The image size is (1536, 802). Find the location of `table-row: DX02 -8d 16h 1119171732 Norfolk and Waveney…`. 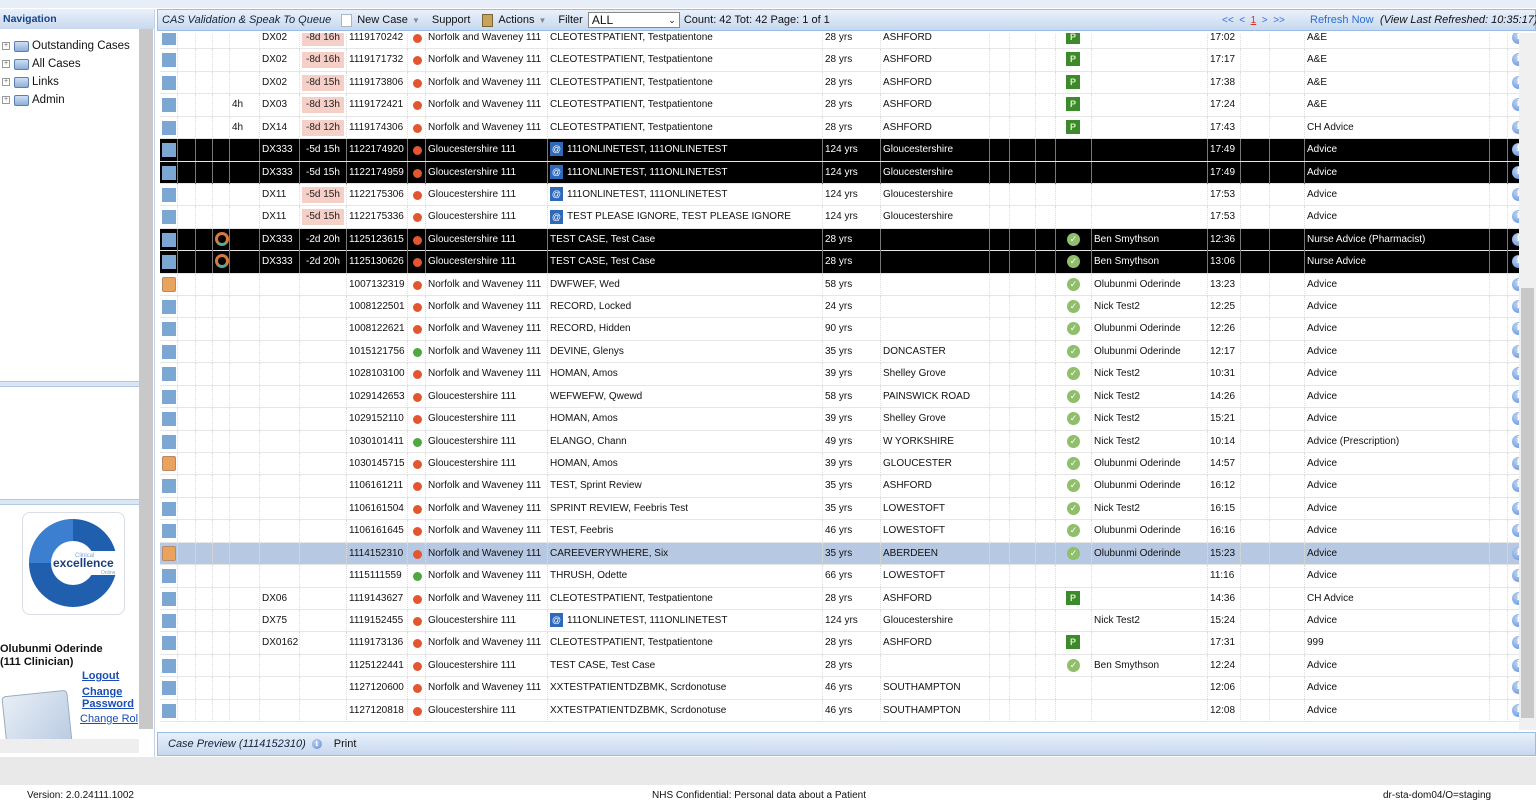

table-row: DX02 -8d 16h 1119171732 Norfolk and Waveney… is located at coordinates (845, 60).